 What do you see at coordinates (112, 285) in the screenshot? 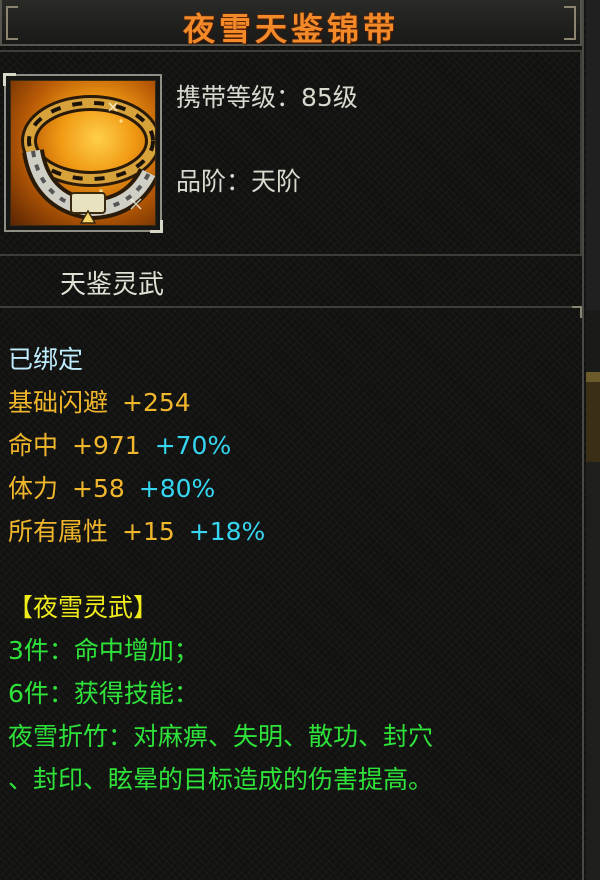
I see `item-category: 天鉴灵武` at bounding box center [112, 285].